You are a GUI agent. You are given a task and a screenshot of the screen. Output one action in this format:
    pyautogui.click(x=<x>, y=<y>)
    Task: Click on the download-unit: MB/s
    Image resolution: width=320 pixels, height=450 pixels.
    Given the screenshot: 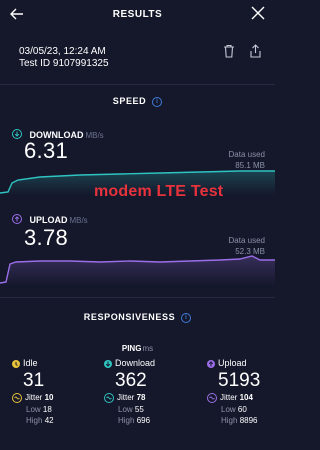 What is the action you would take?
    pyautogui.click(x=94, y=135)
    